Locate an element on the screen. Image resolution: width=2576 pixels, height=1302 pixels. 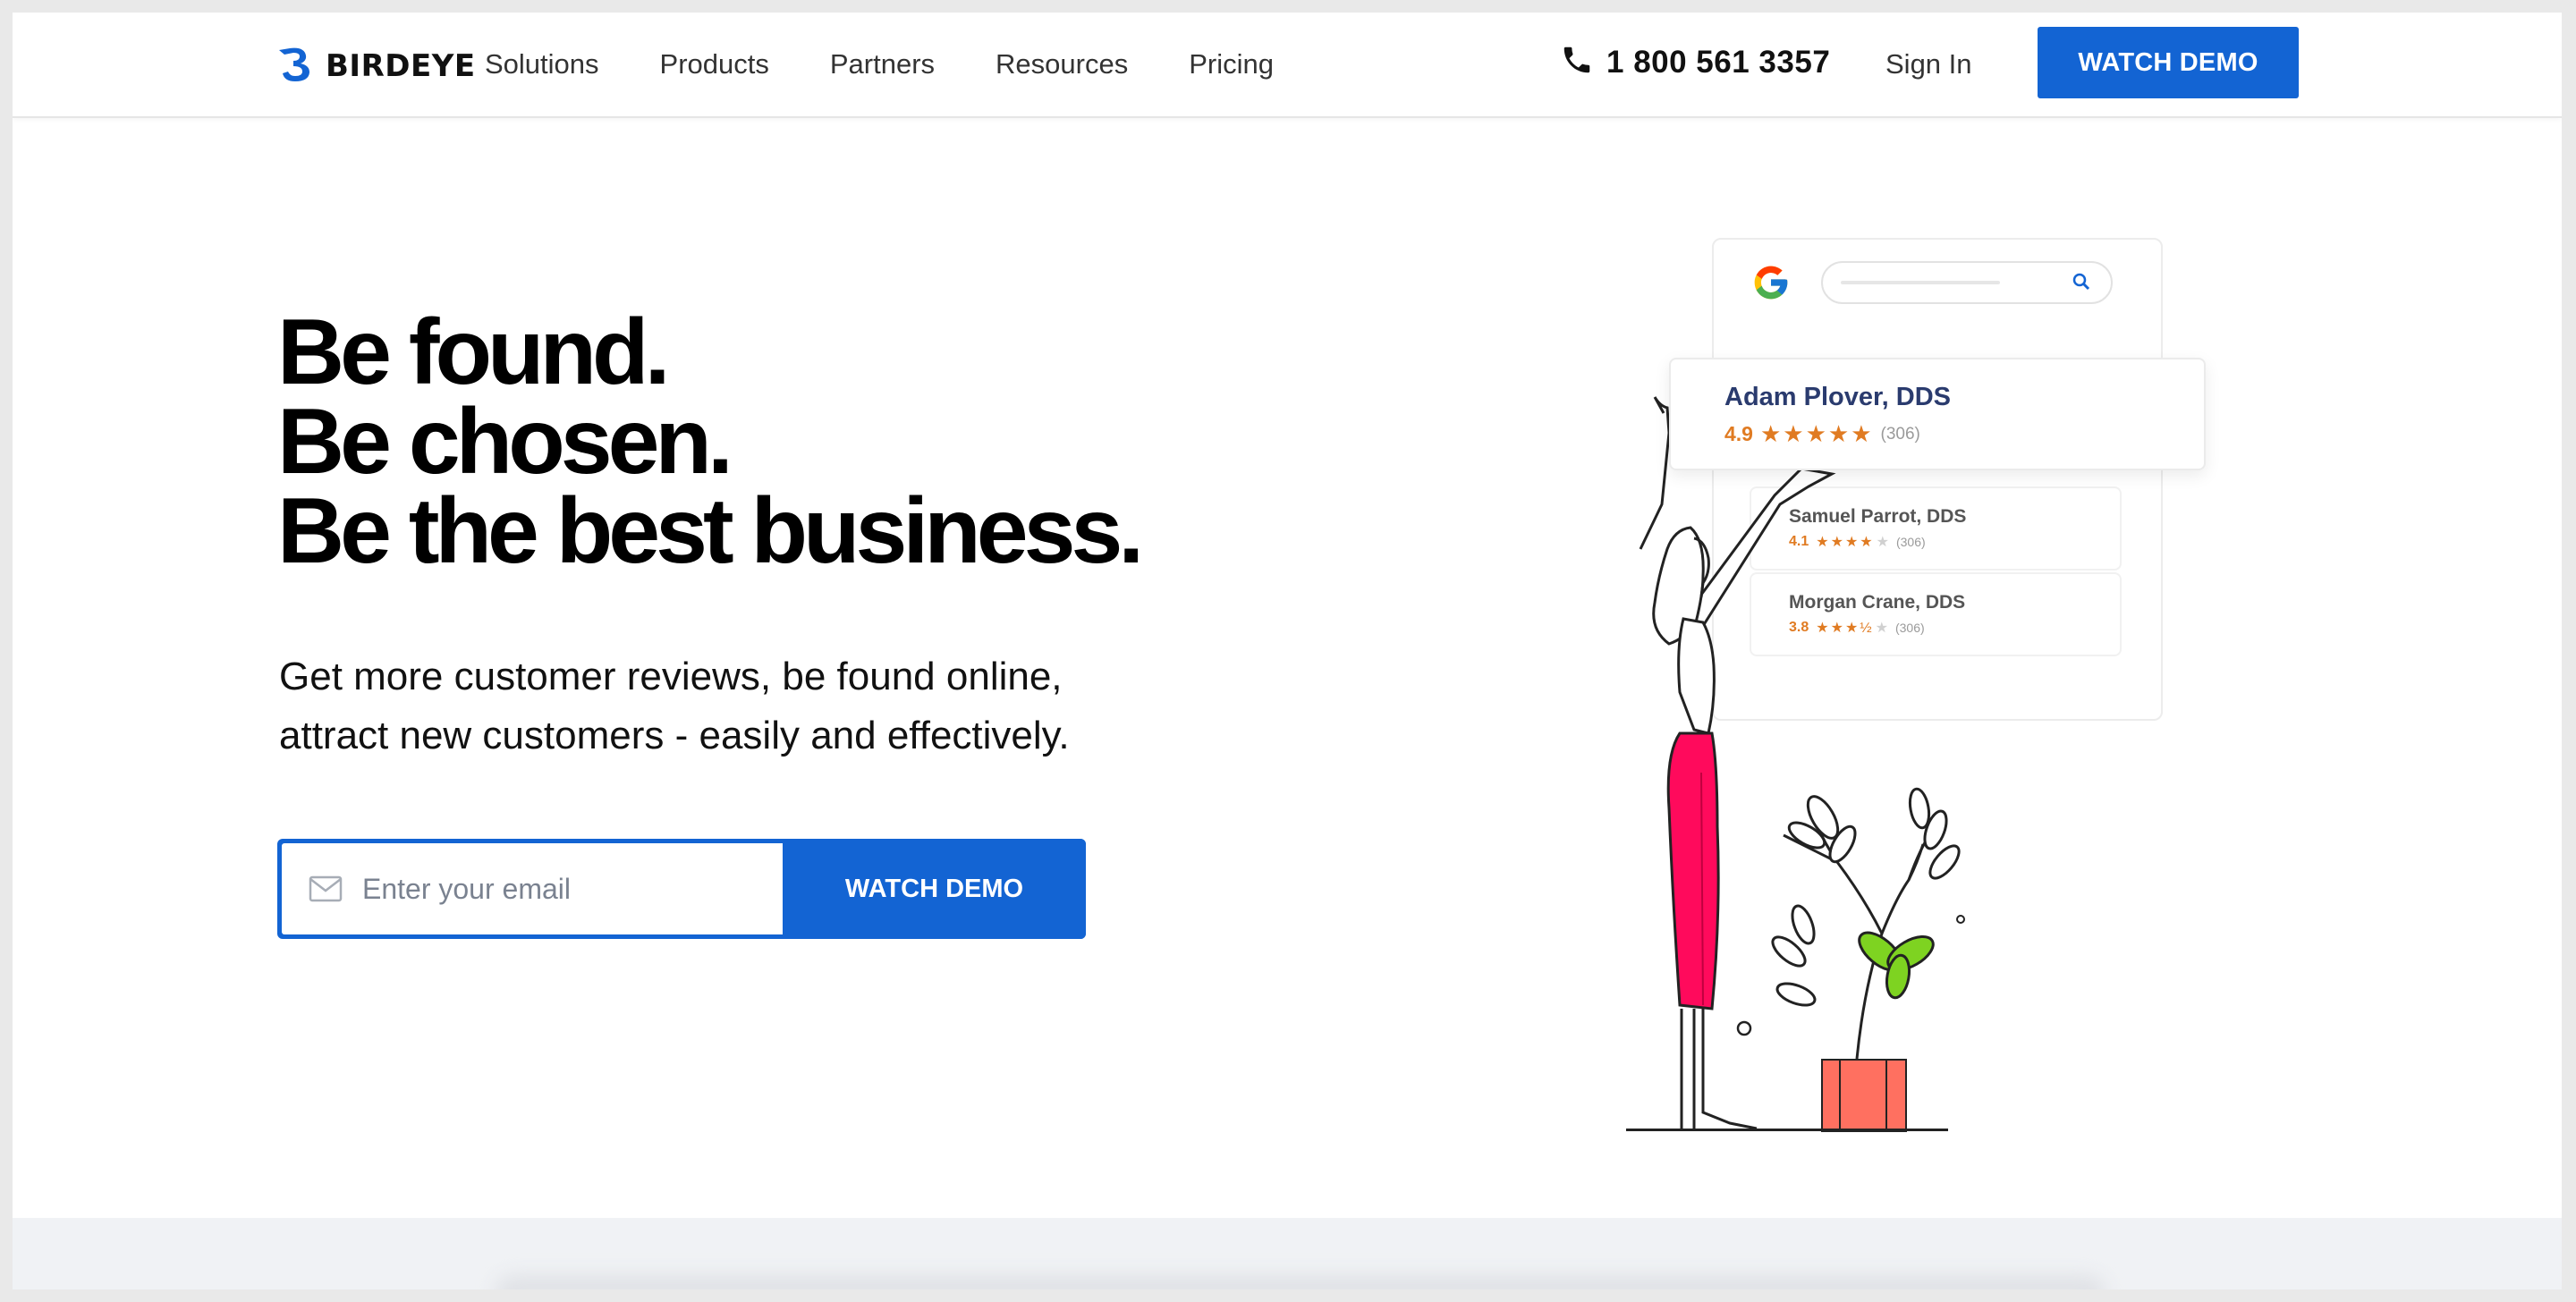
headline-line-2: Be chosen. is located at coordinates (505, 442).